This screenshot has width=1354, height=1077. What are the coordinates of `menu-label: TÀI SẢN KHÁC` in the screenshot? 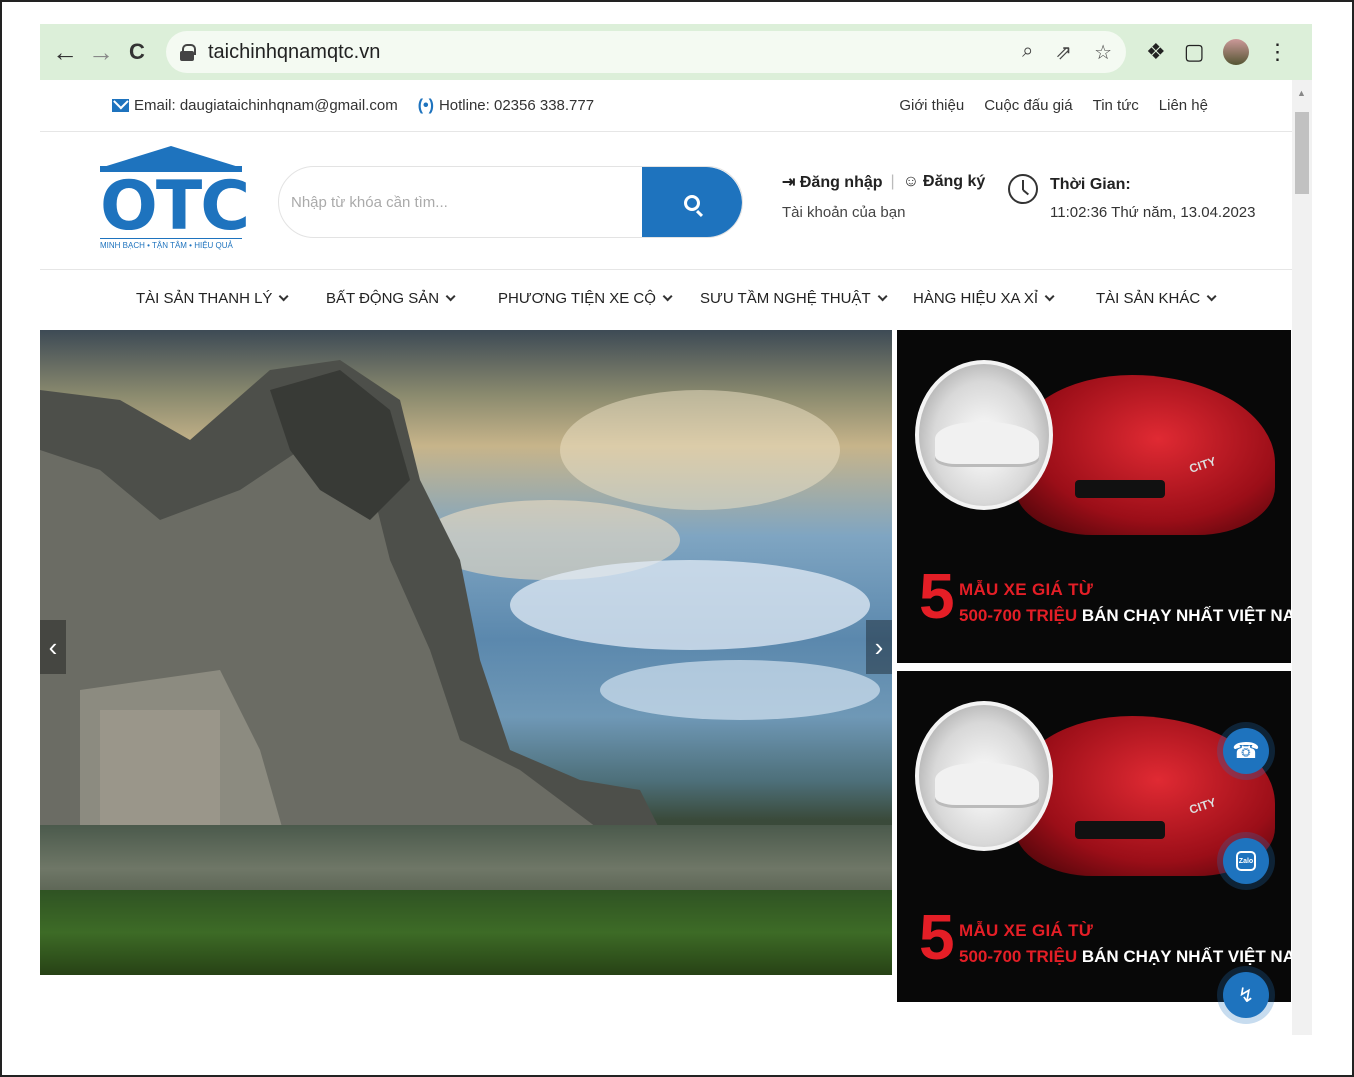 It's located at (1148, 298).